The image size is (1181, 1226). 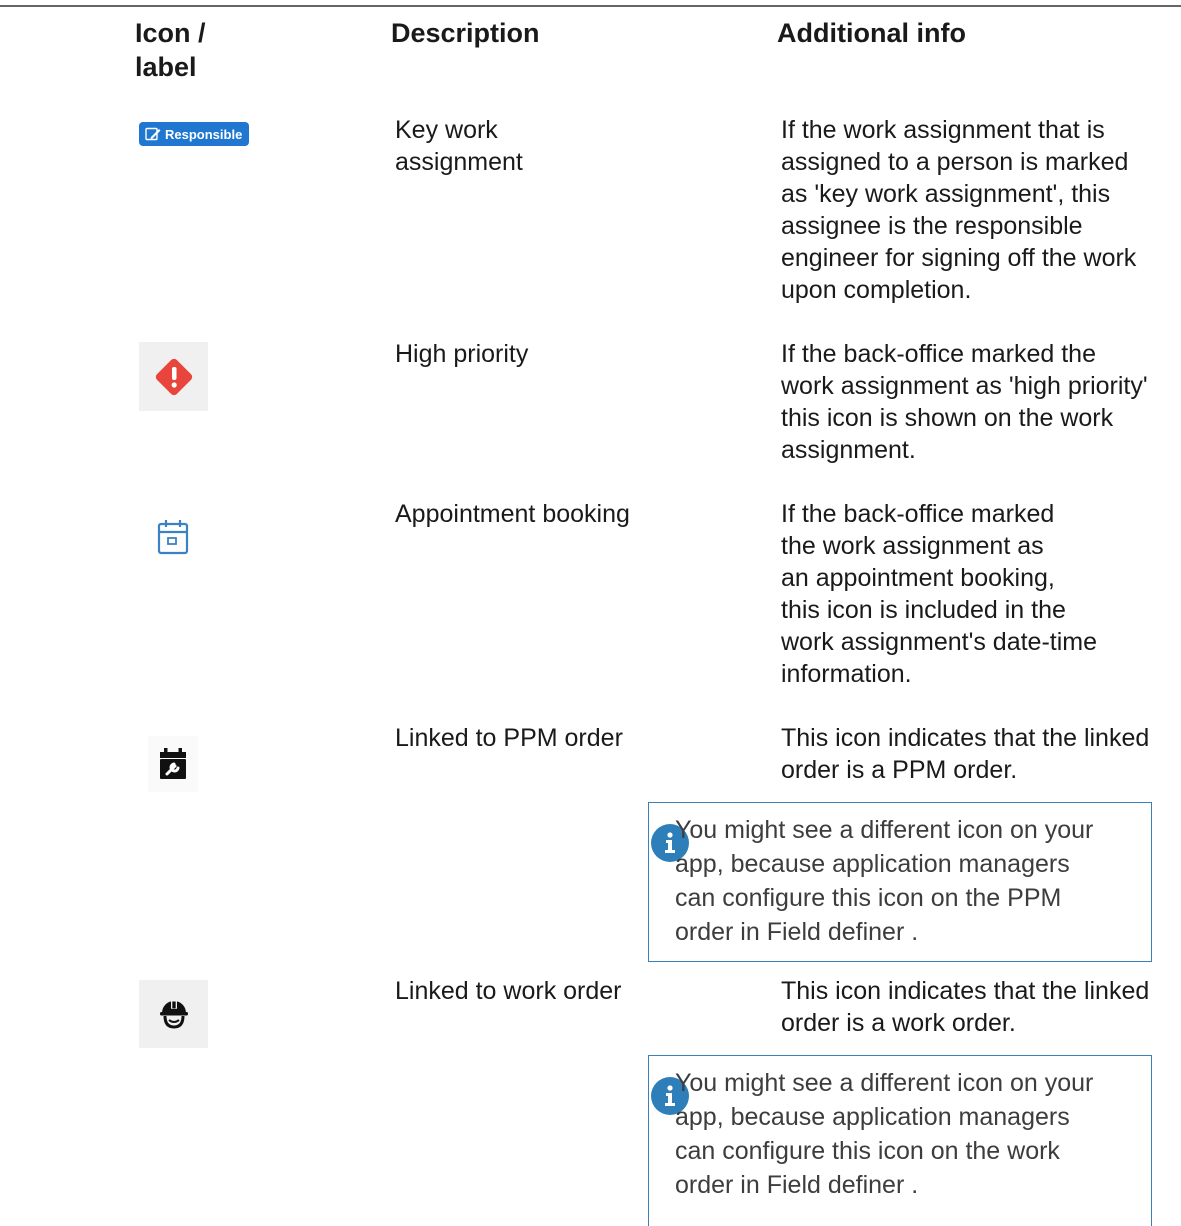 What do you see at coordinates (512, 514) in the screenshot?
I see `row-description: Appointment booking` at bounding box center [512, 514].